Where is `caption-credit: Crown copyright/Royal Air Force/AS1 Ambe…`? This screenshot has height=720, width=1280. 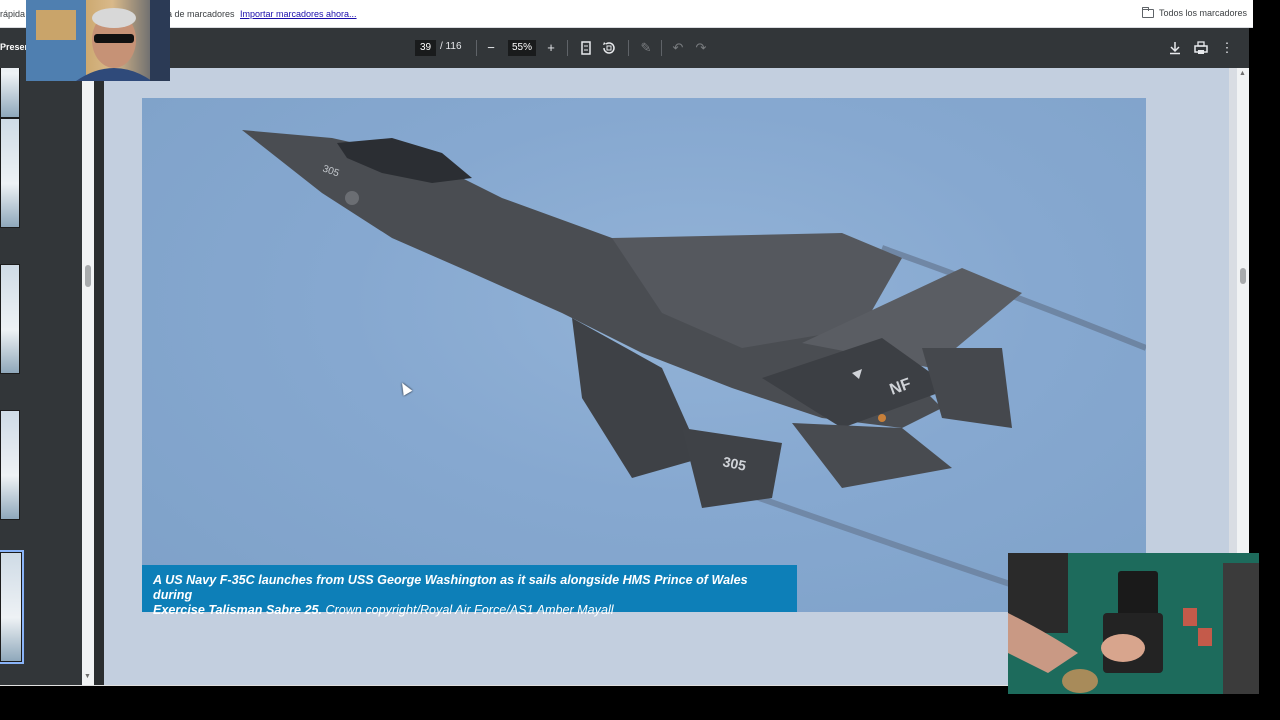
caption-credit: Crown copyright/Royal Air Force/AS1 Ambe… is located at coordinates (467, 610).